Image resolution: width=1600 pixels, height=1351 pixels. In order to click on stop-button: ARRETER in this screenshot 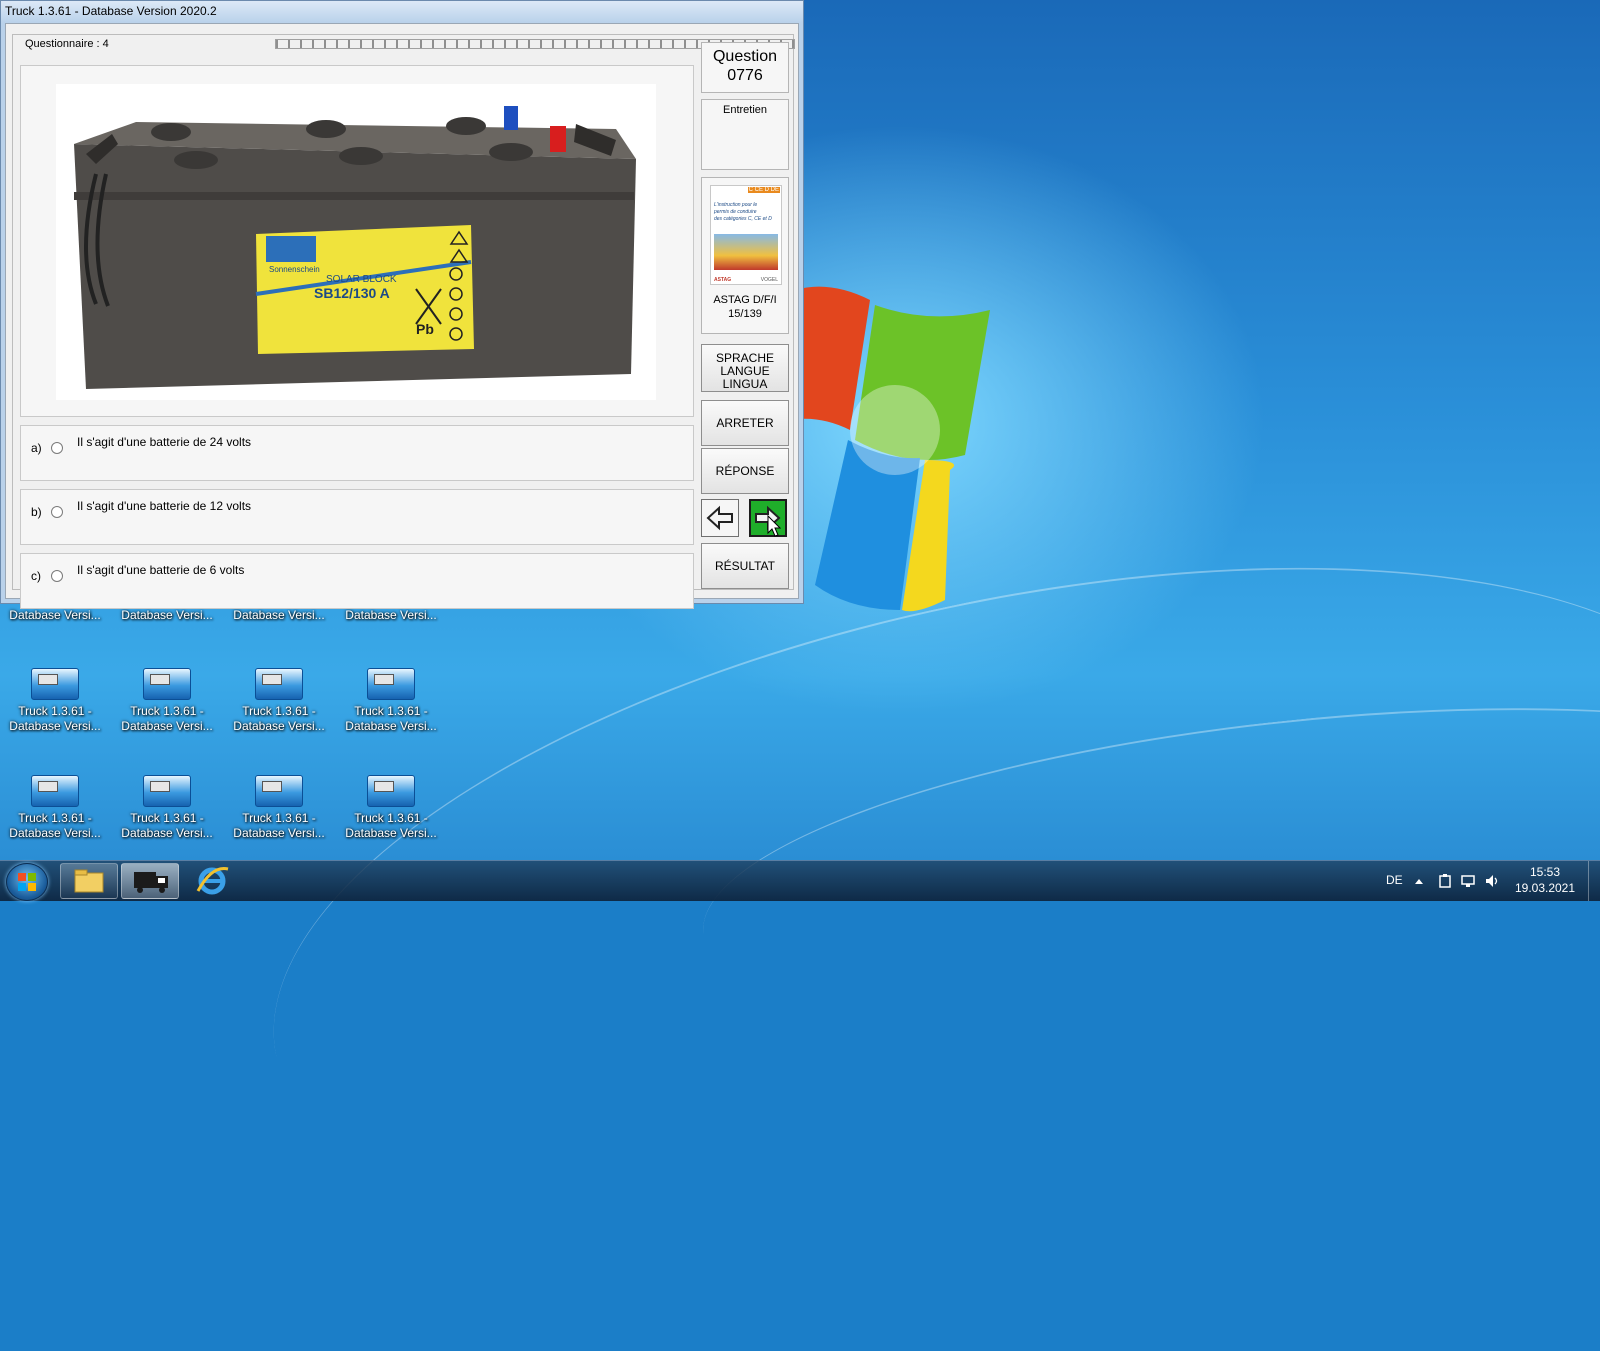, I will do `click(745, 423)`.